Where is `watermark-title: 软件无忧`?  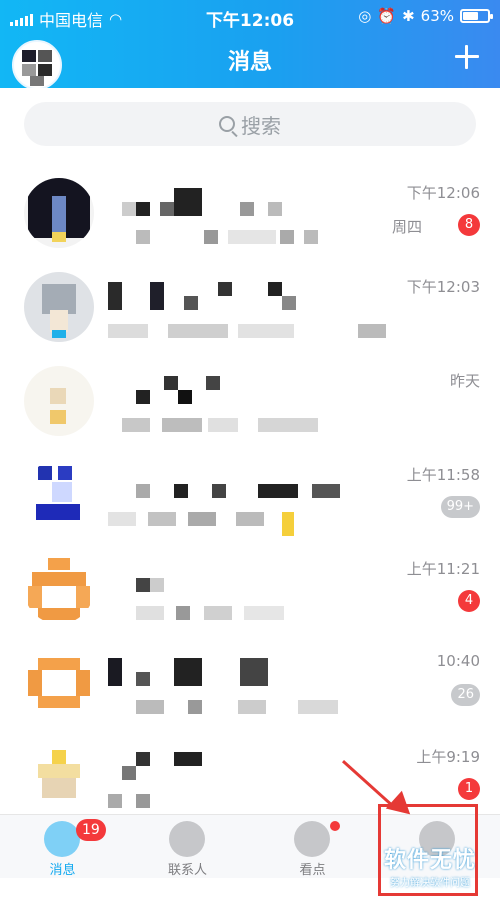 watermark-title: 软件无忧 is located at coordinates (429, 860).